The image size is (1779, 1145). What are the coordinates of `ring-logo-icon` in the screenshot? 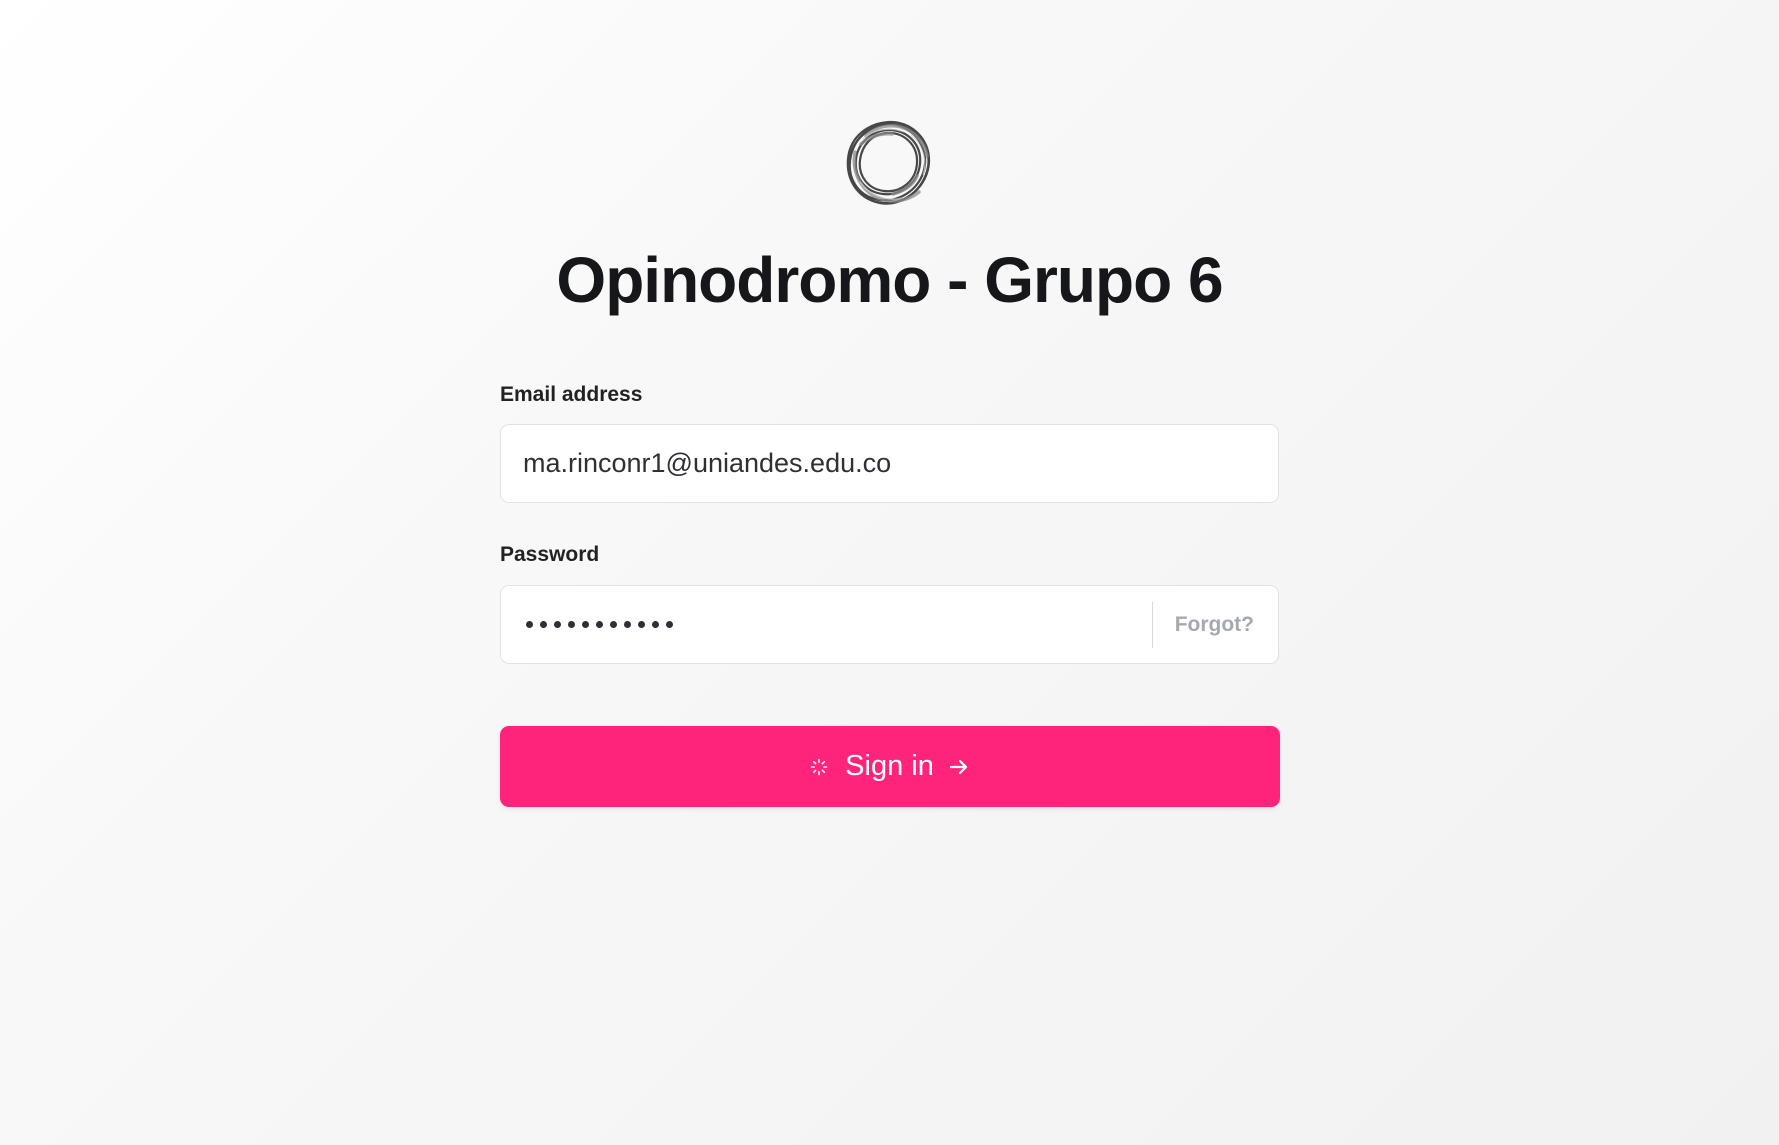 It's located at (888, 162).